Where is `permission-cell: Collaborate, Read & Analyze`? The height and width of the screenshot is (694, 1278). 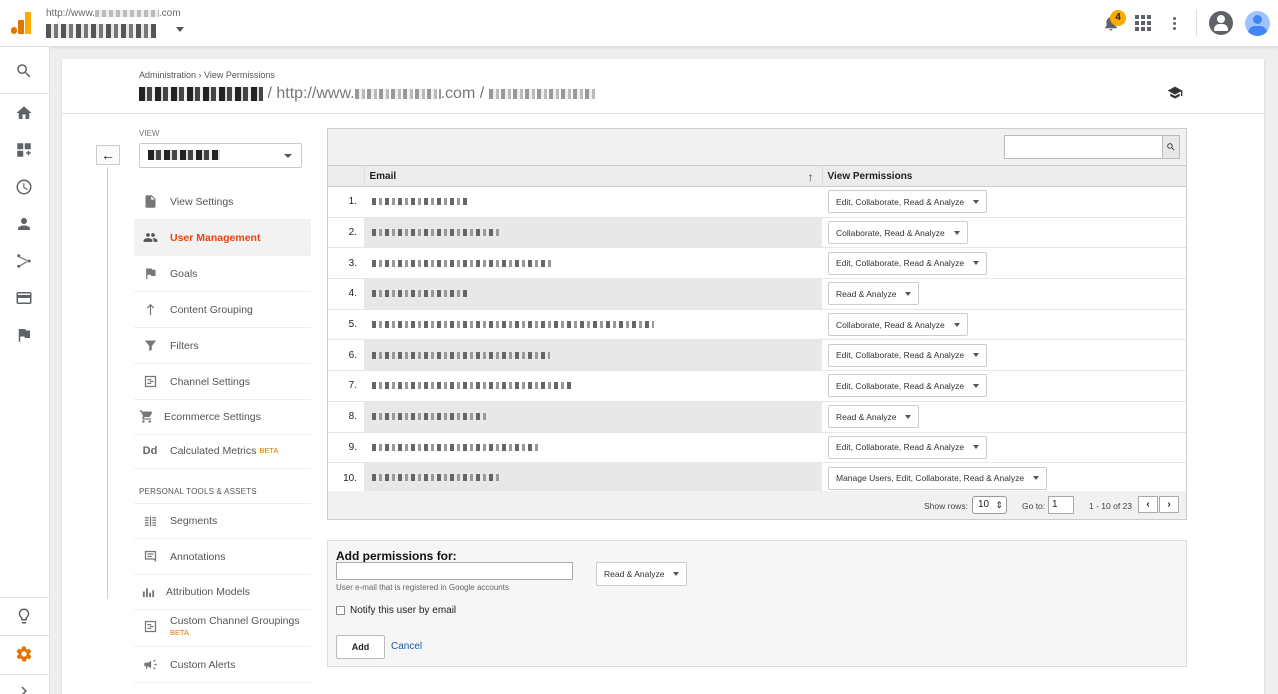
permission-cell: Collaborate, Read & Analyze is located at coordinates (1004, 233).